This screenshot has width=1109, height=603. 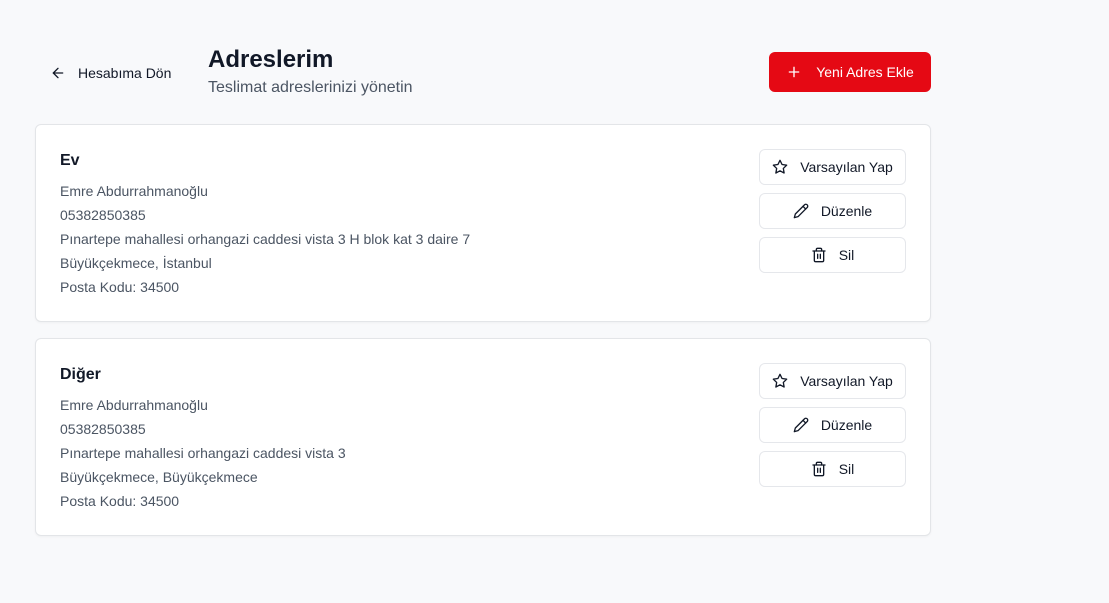 I want to click on address-title: Diğer, so click(x=80, y=374).